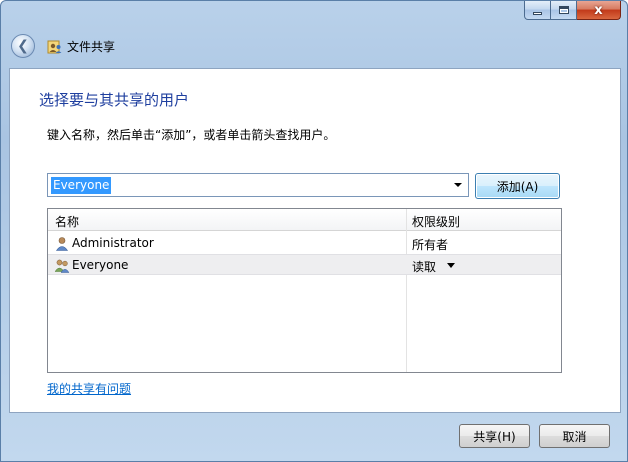 This screenshot has height=462, width=628. I want to click on combobox-dropdown-button, so click(458, 185).